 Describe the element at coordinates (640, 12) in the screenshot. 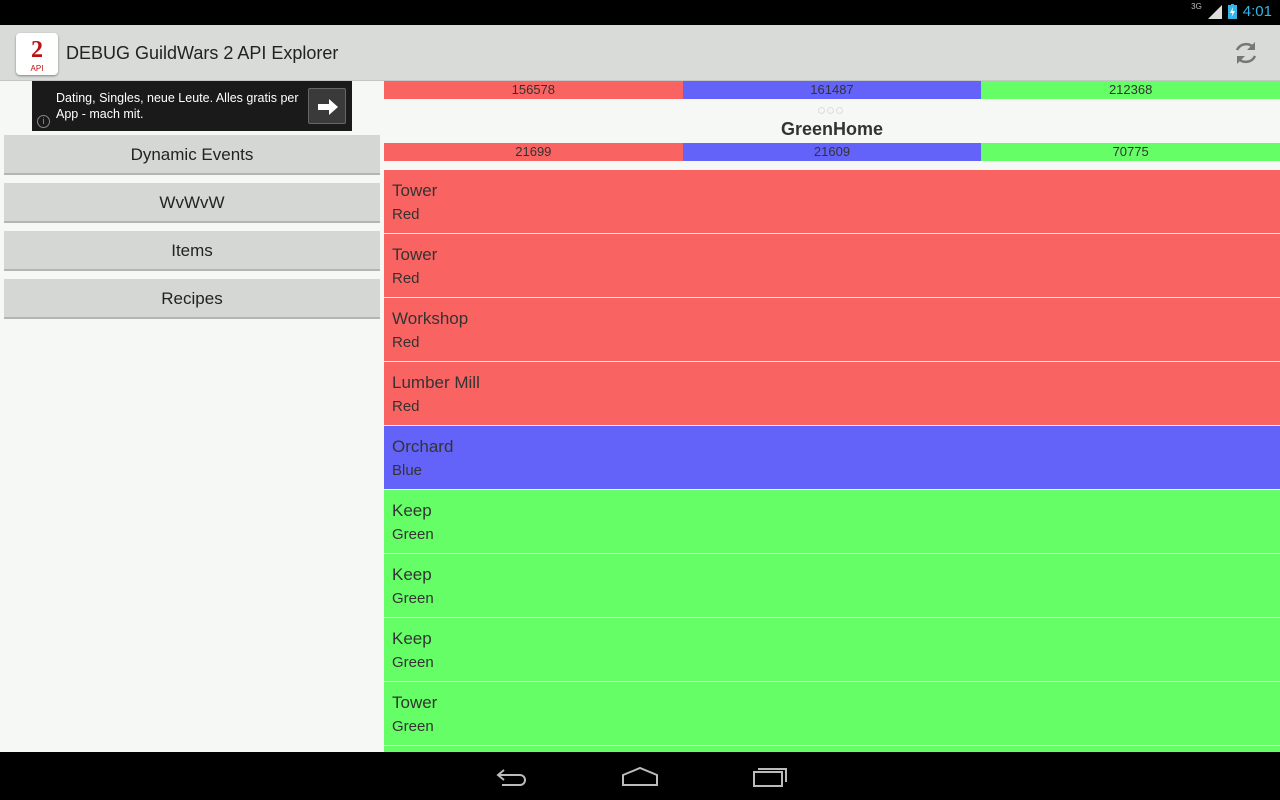

I see `status-bar: 3G 4:01` at that location.